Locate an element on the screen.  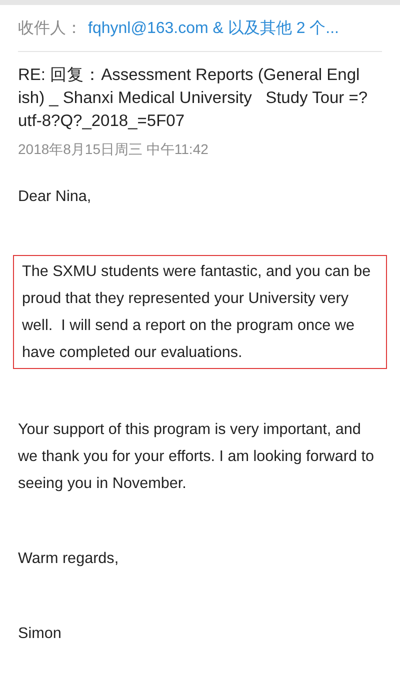
email-paragraph: Dear Nina, is located at coordinates (55, 197).